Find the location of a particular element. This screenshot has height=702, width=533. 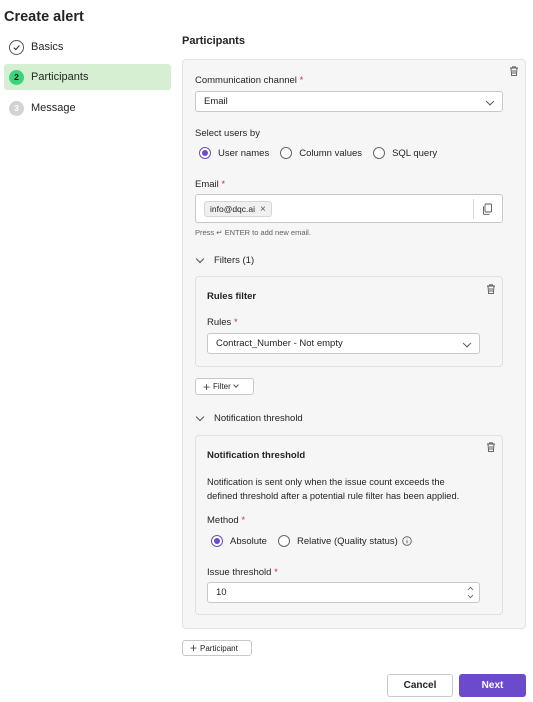

rules-filter-title: Rules filter is located at coordinates (232, 296).